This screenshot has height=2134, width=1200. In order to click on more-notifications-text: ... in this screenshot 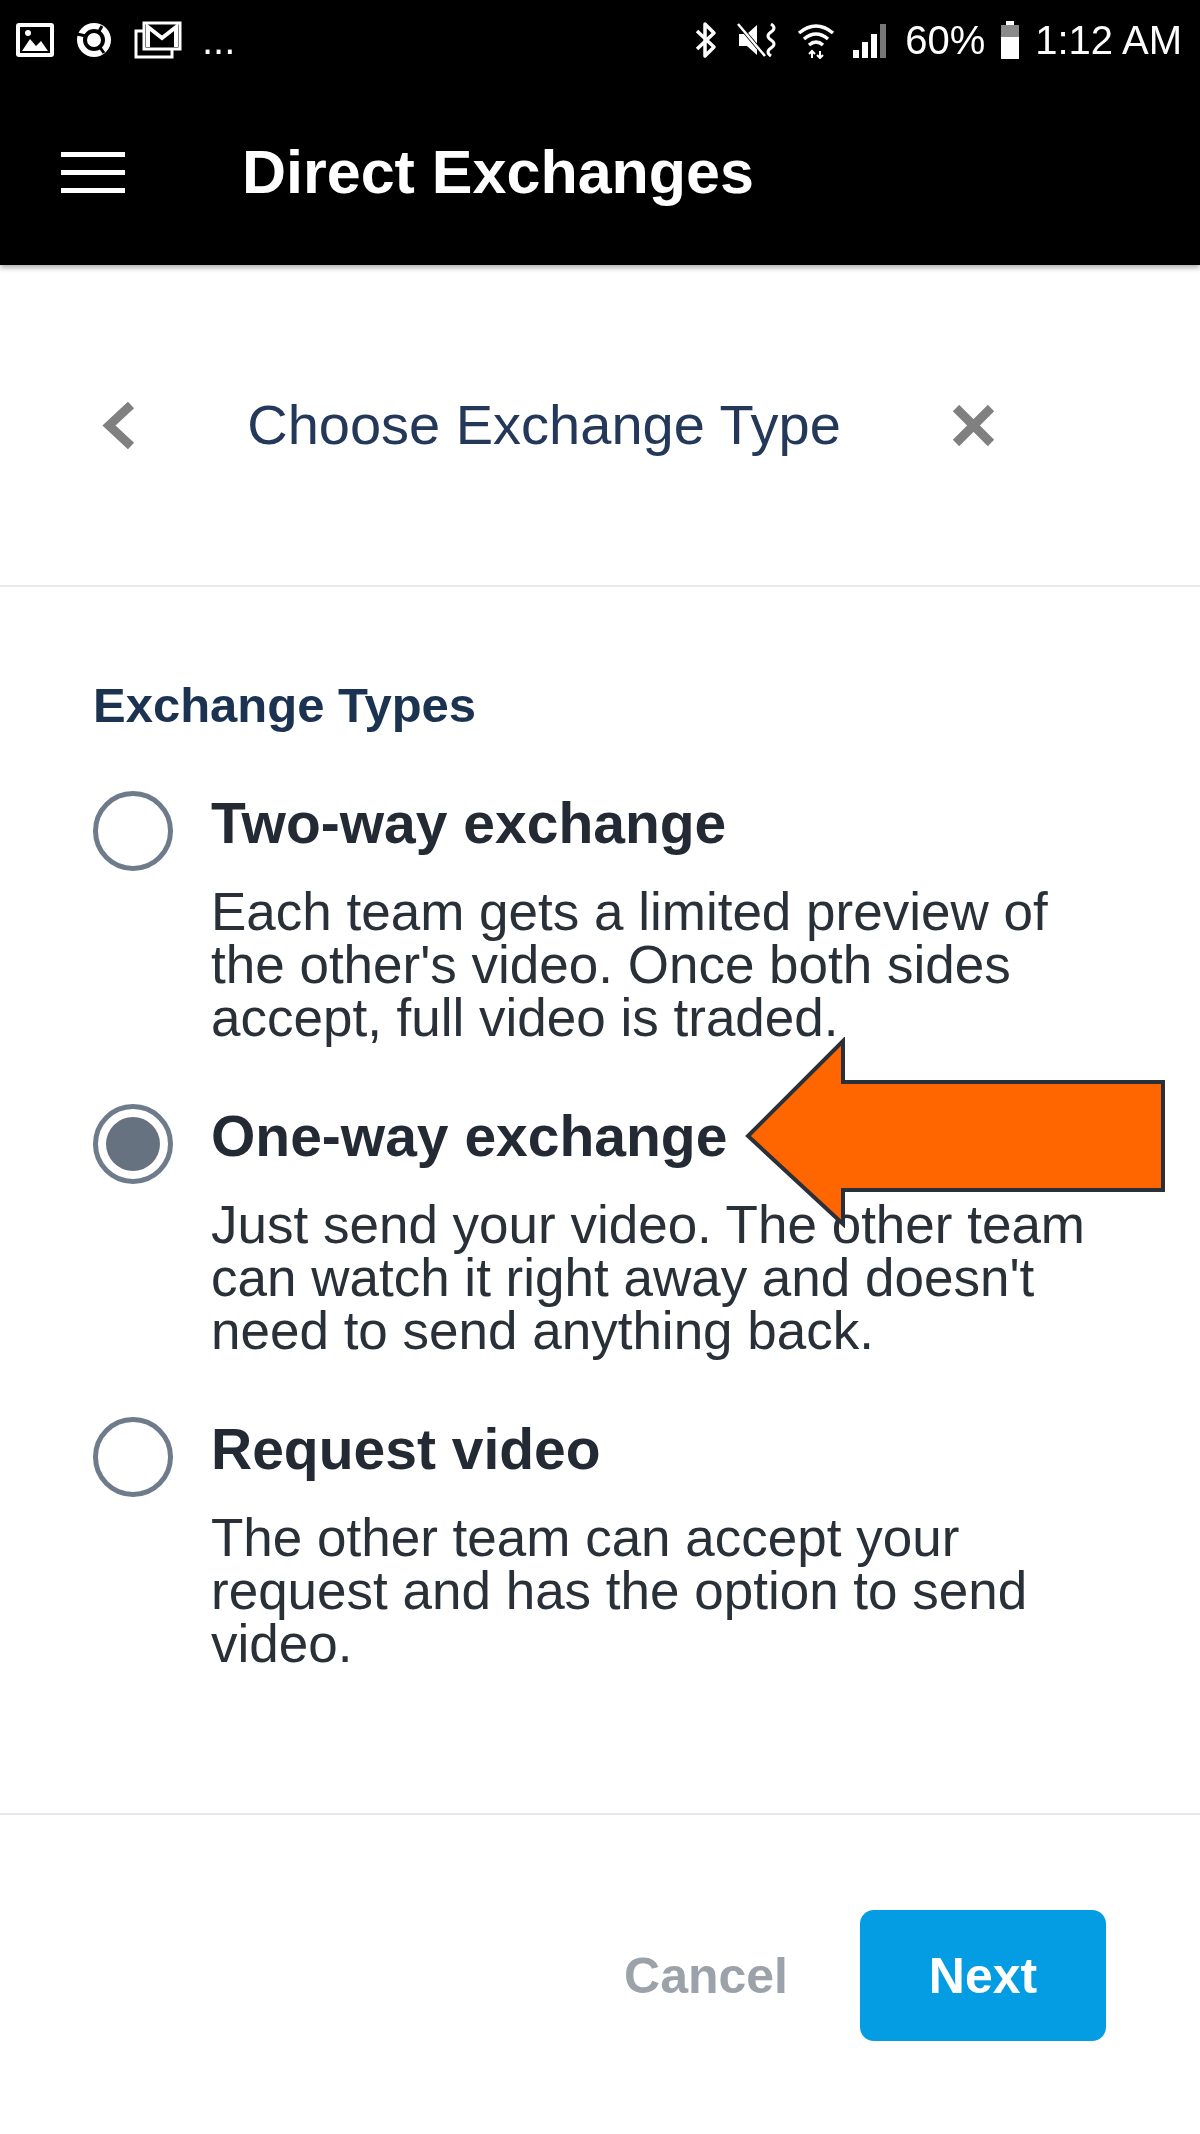, I will do `click(219, 40)`.